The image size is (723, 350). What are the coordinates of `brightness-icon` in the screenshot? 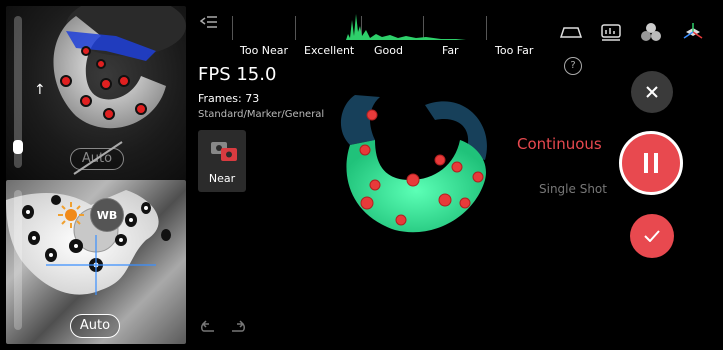 It's located at (71, 215).